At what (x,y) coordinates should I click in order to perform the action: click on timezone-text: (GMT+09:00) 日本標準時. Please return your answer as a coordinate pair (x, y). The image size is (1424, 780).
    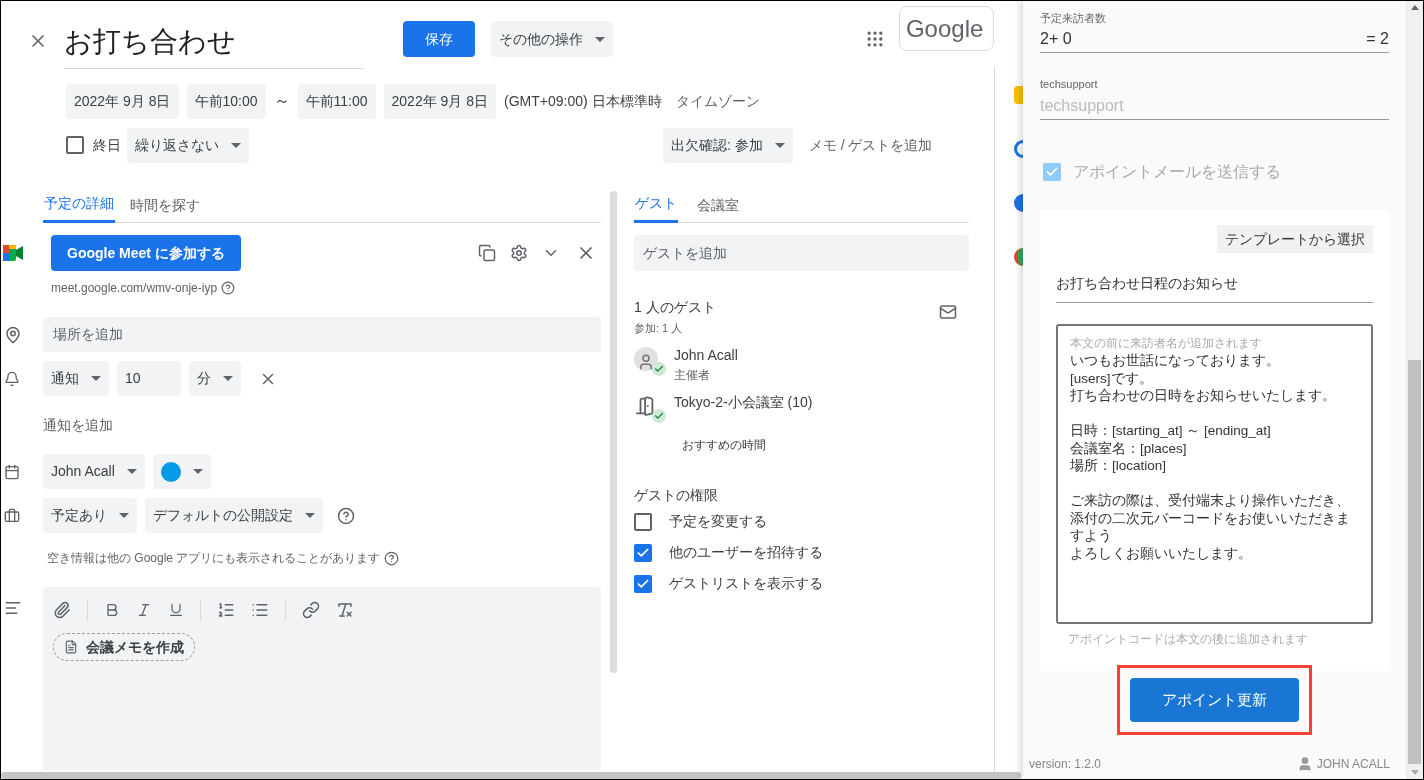
    Looking at the image, I should click on (583, 101).